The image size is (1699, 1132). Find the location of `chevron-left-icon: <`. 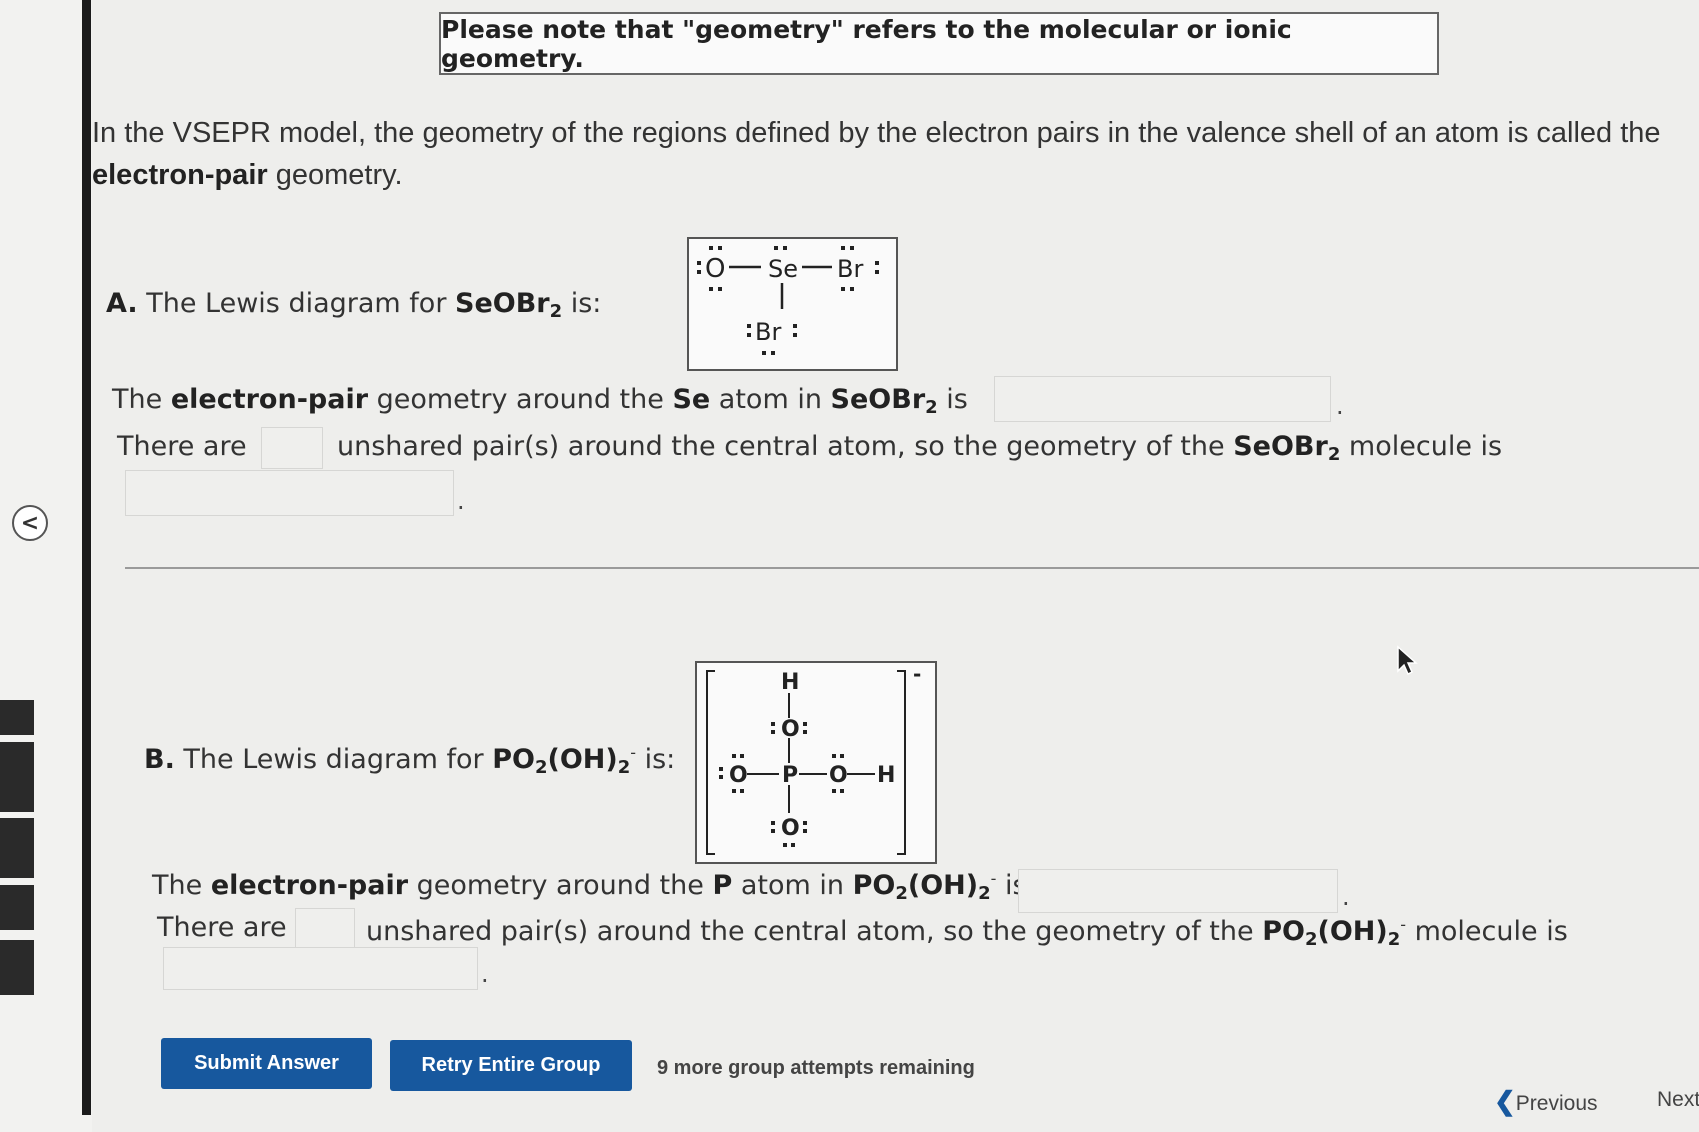

chevron-left-icon: < is located at coordinates (30, 523).